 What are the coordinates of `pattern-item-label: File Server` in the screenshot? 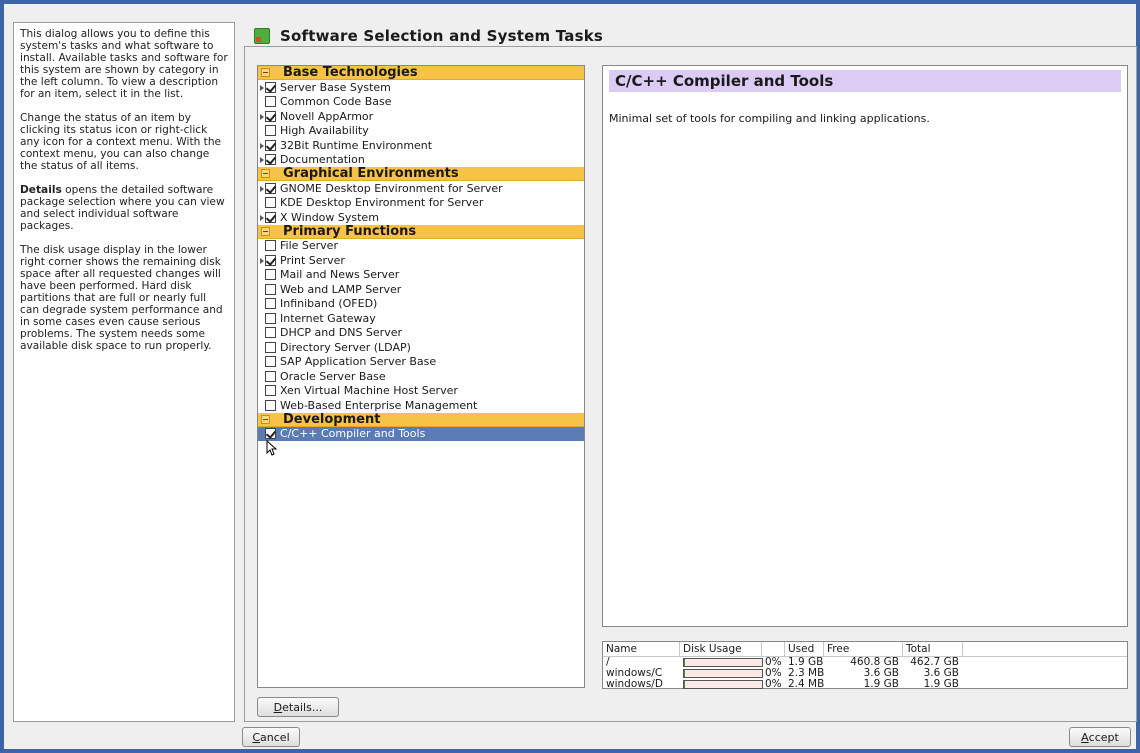 It's located at (309, 246).